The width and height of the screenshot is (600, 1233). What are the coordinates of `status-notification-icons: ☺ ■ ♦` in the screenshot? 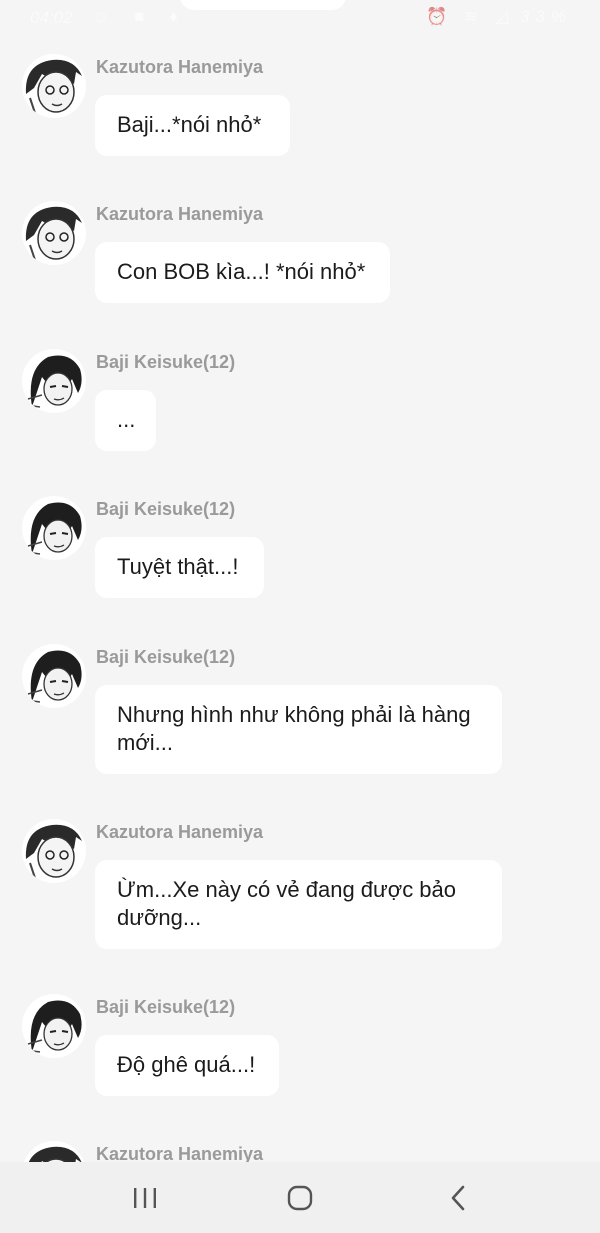 It's located at (140, 16).